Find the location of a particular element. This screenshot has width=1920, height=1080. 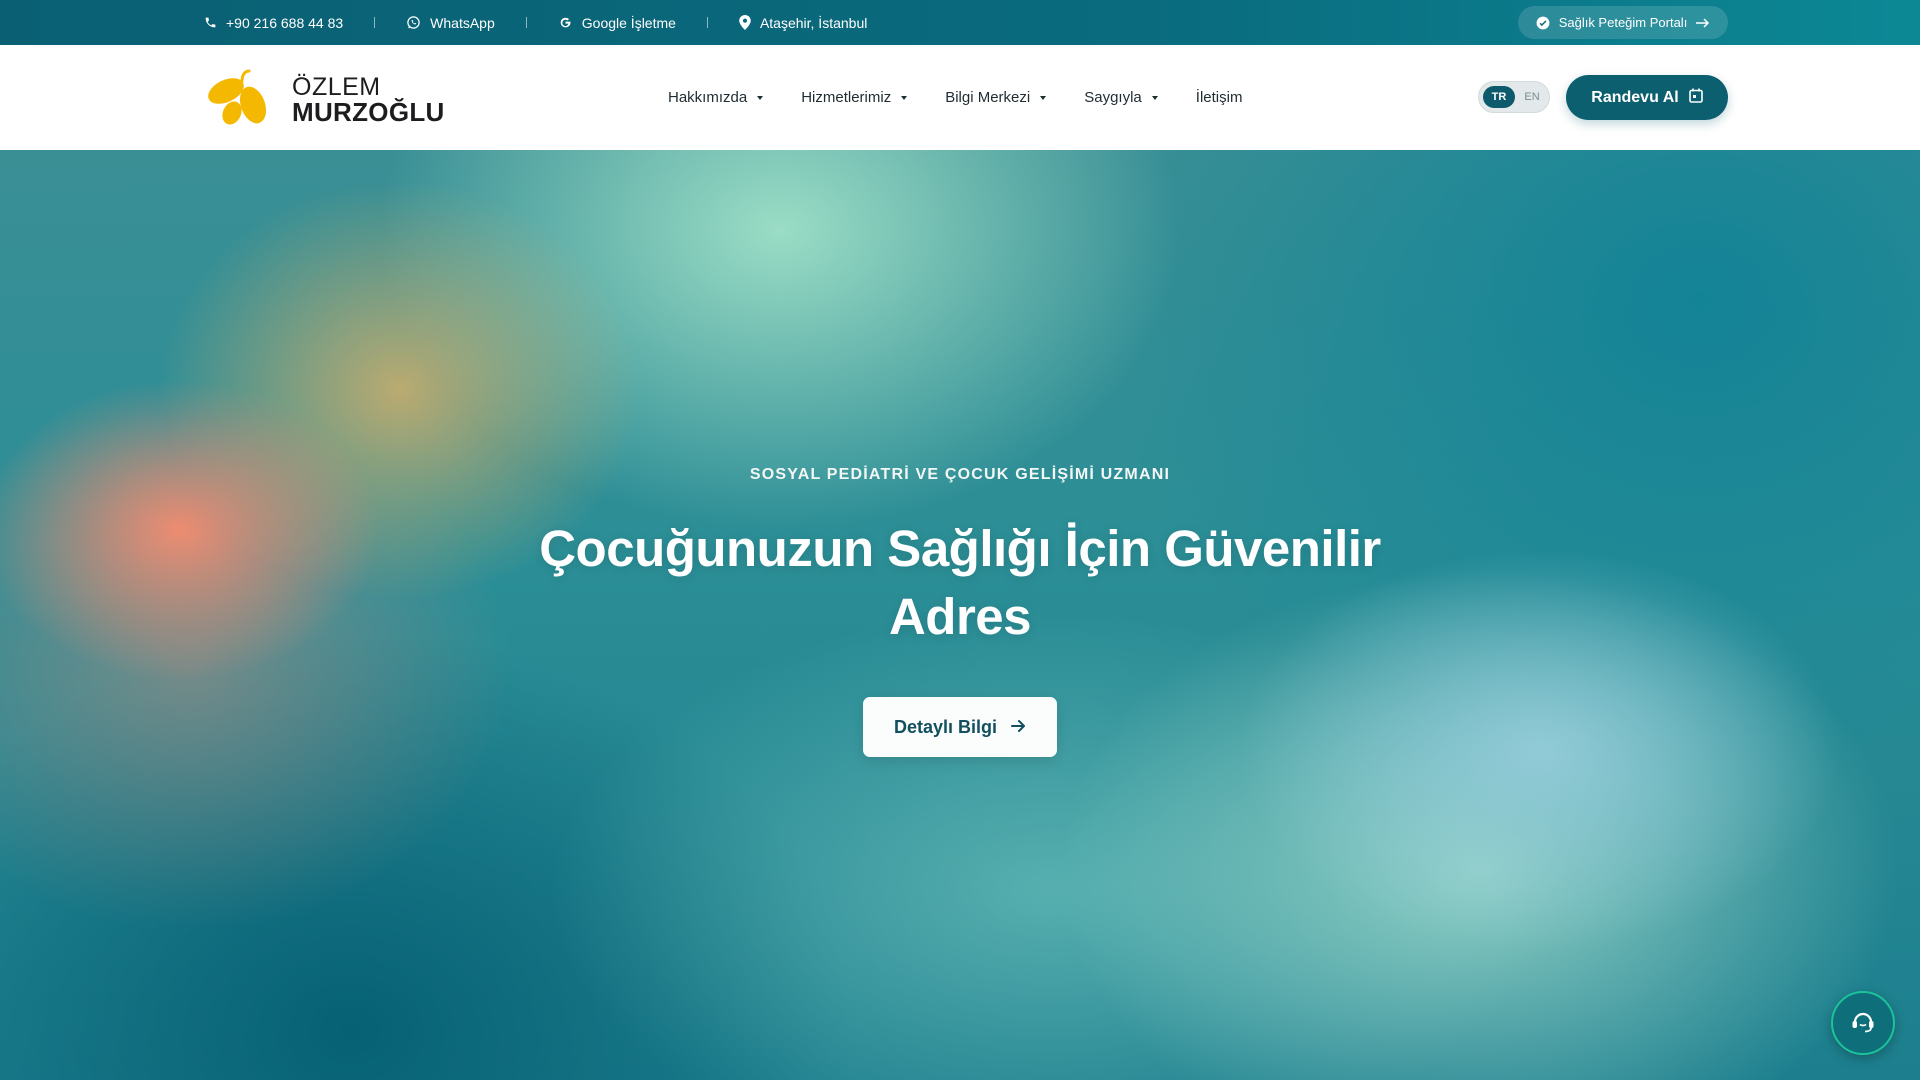

lang-tr-toggle: TR is located at coordinates (1499, 97).